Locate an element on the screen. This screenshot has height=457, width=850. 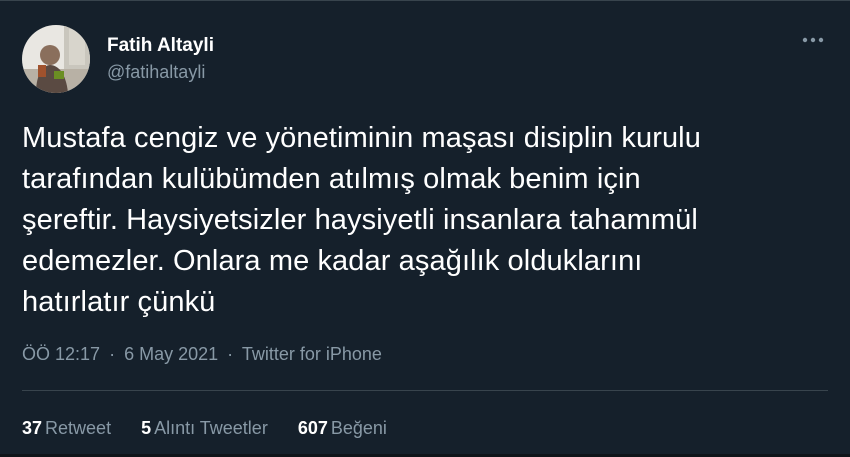
tweet-source: Twitter for iPhone is located at coordinates (312, 354).